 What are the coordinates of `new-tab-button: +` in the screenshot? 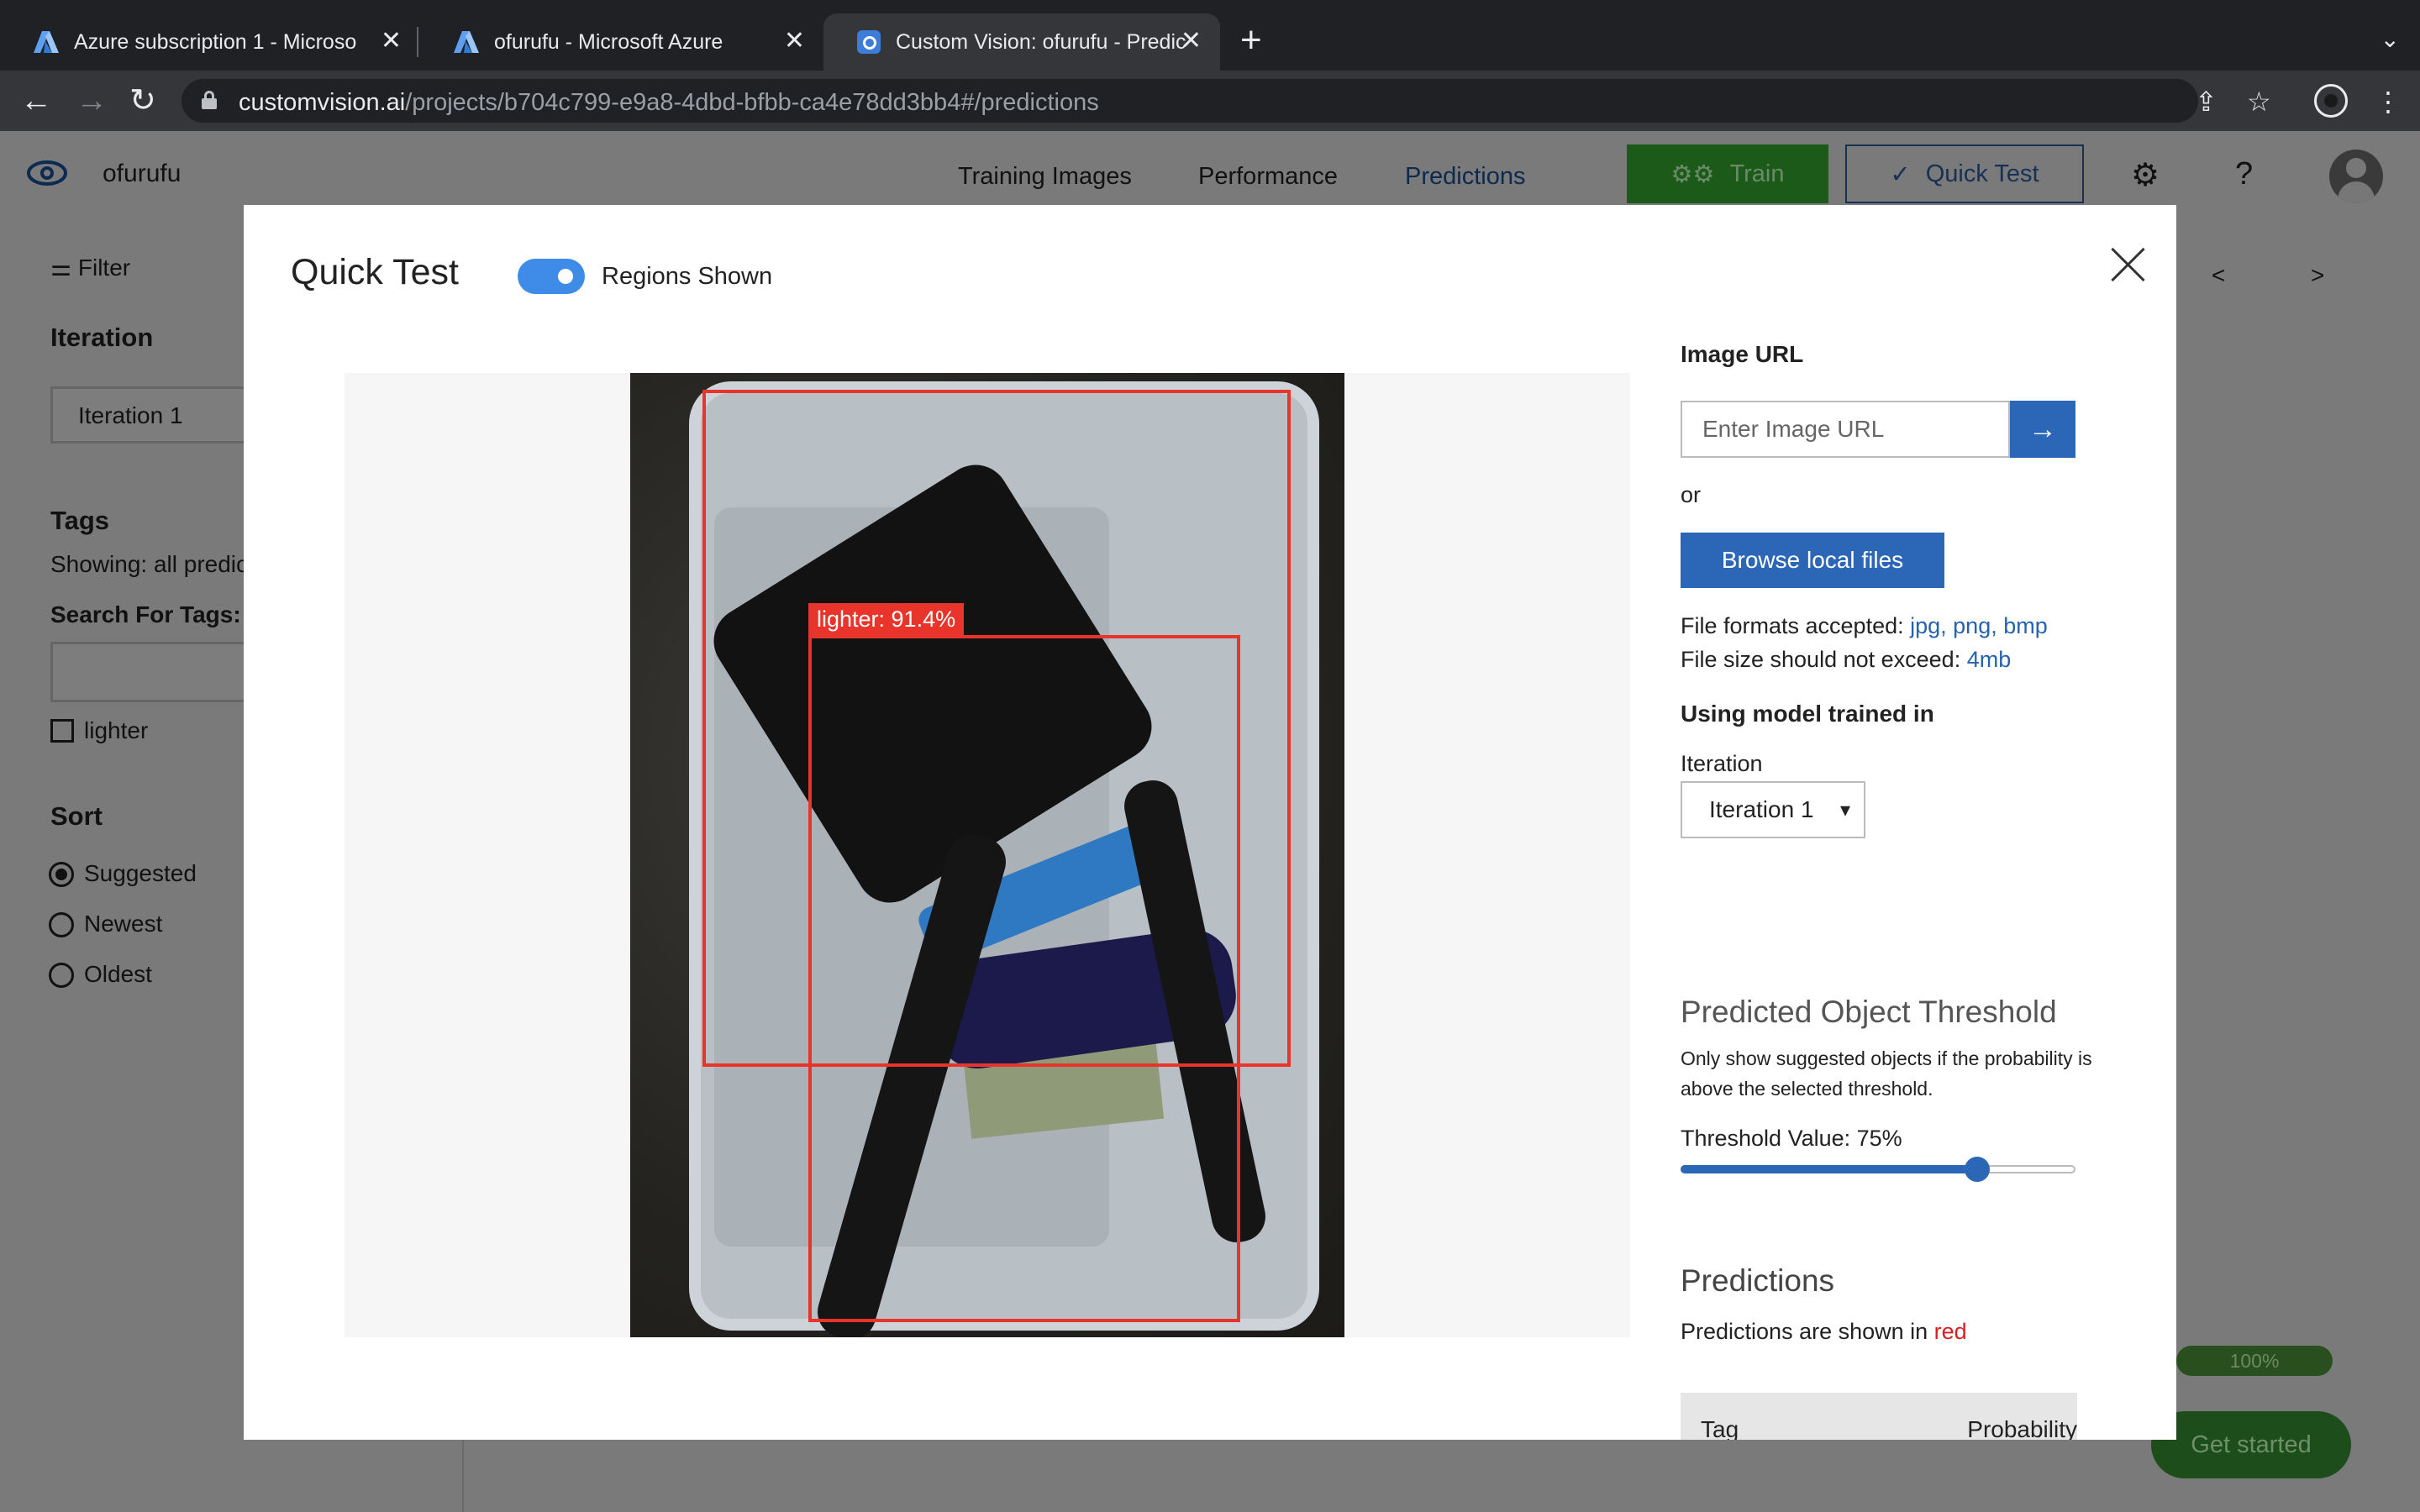 It's located at (1251, 40).